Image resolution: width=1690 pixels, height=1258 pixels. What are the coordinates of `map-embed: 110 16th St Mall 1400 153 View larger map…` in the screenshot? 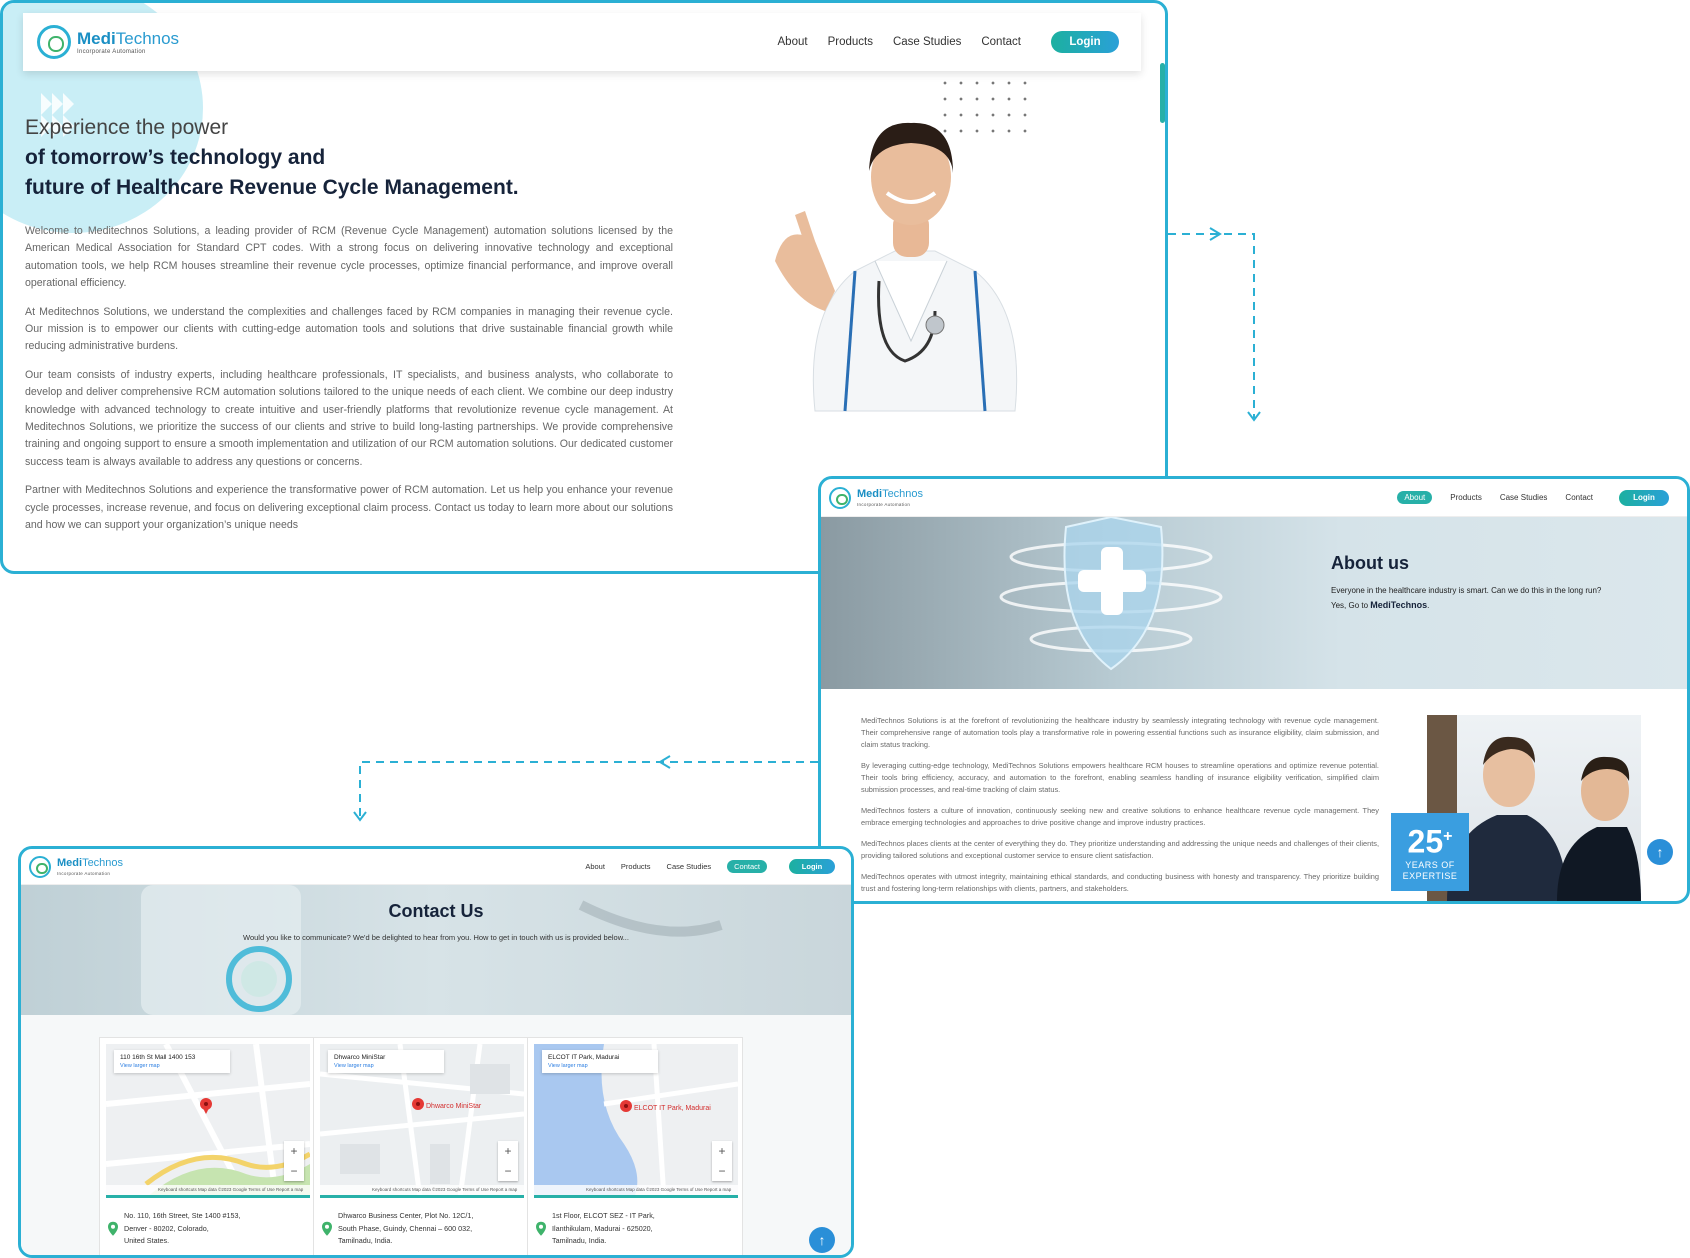 It's located at (208, 1121).